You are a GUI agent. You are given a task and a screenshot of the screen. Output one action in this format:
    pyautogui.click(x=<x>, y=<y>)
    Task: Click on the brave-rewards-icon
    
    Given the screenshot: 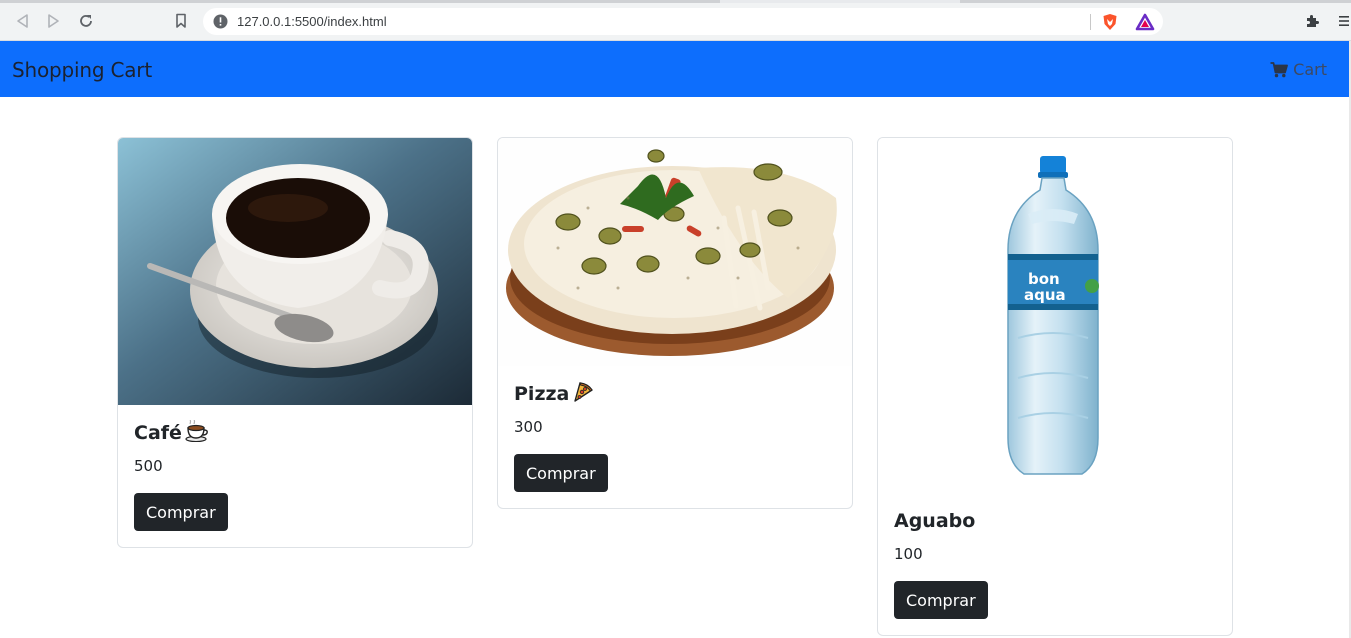 What is the action you would take?
    pyautogui.click(x=1145, y=24)
    